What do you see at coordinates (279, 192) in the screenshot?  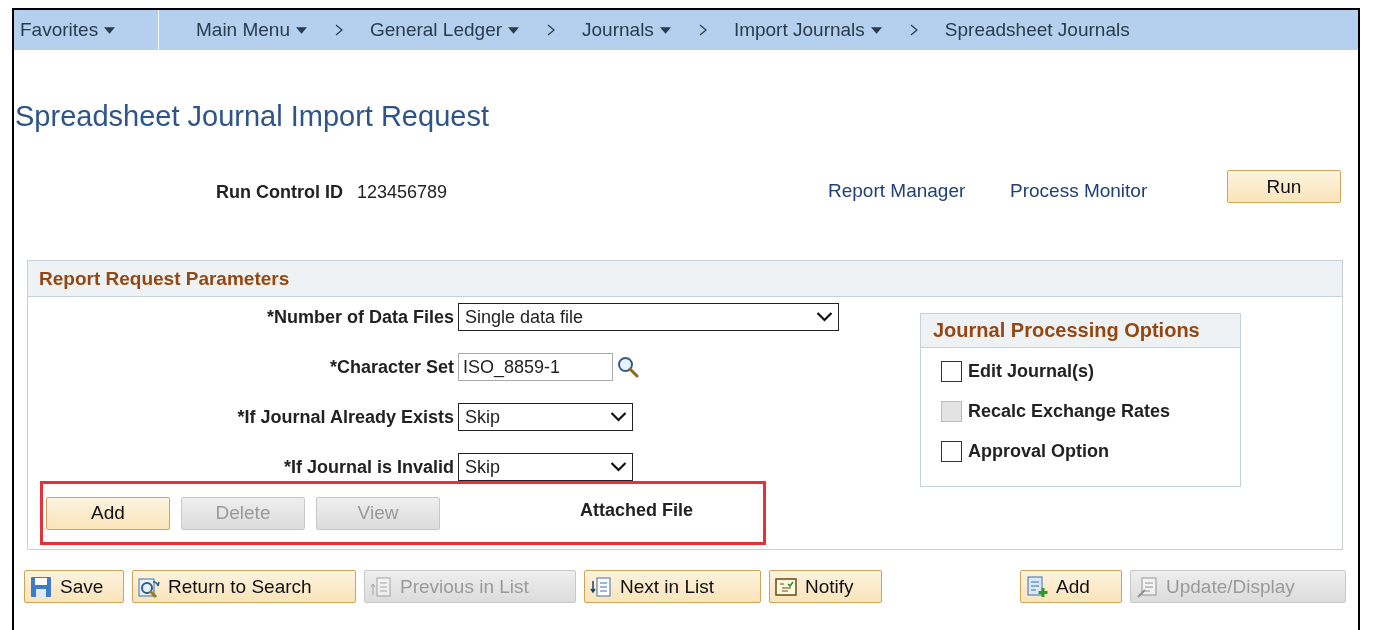 I see `run-control-label: Run Control ID` at bounding box center [279, 192].